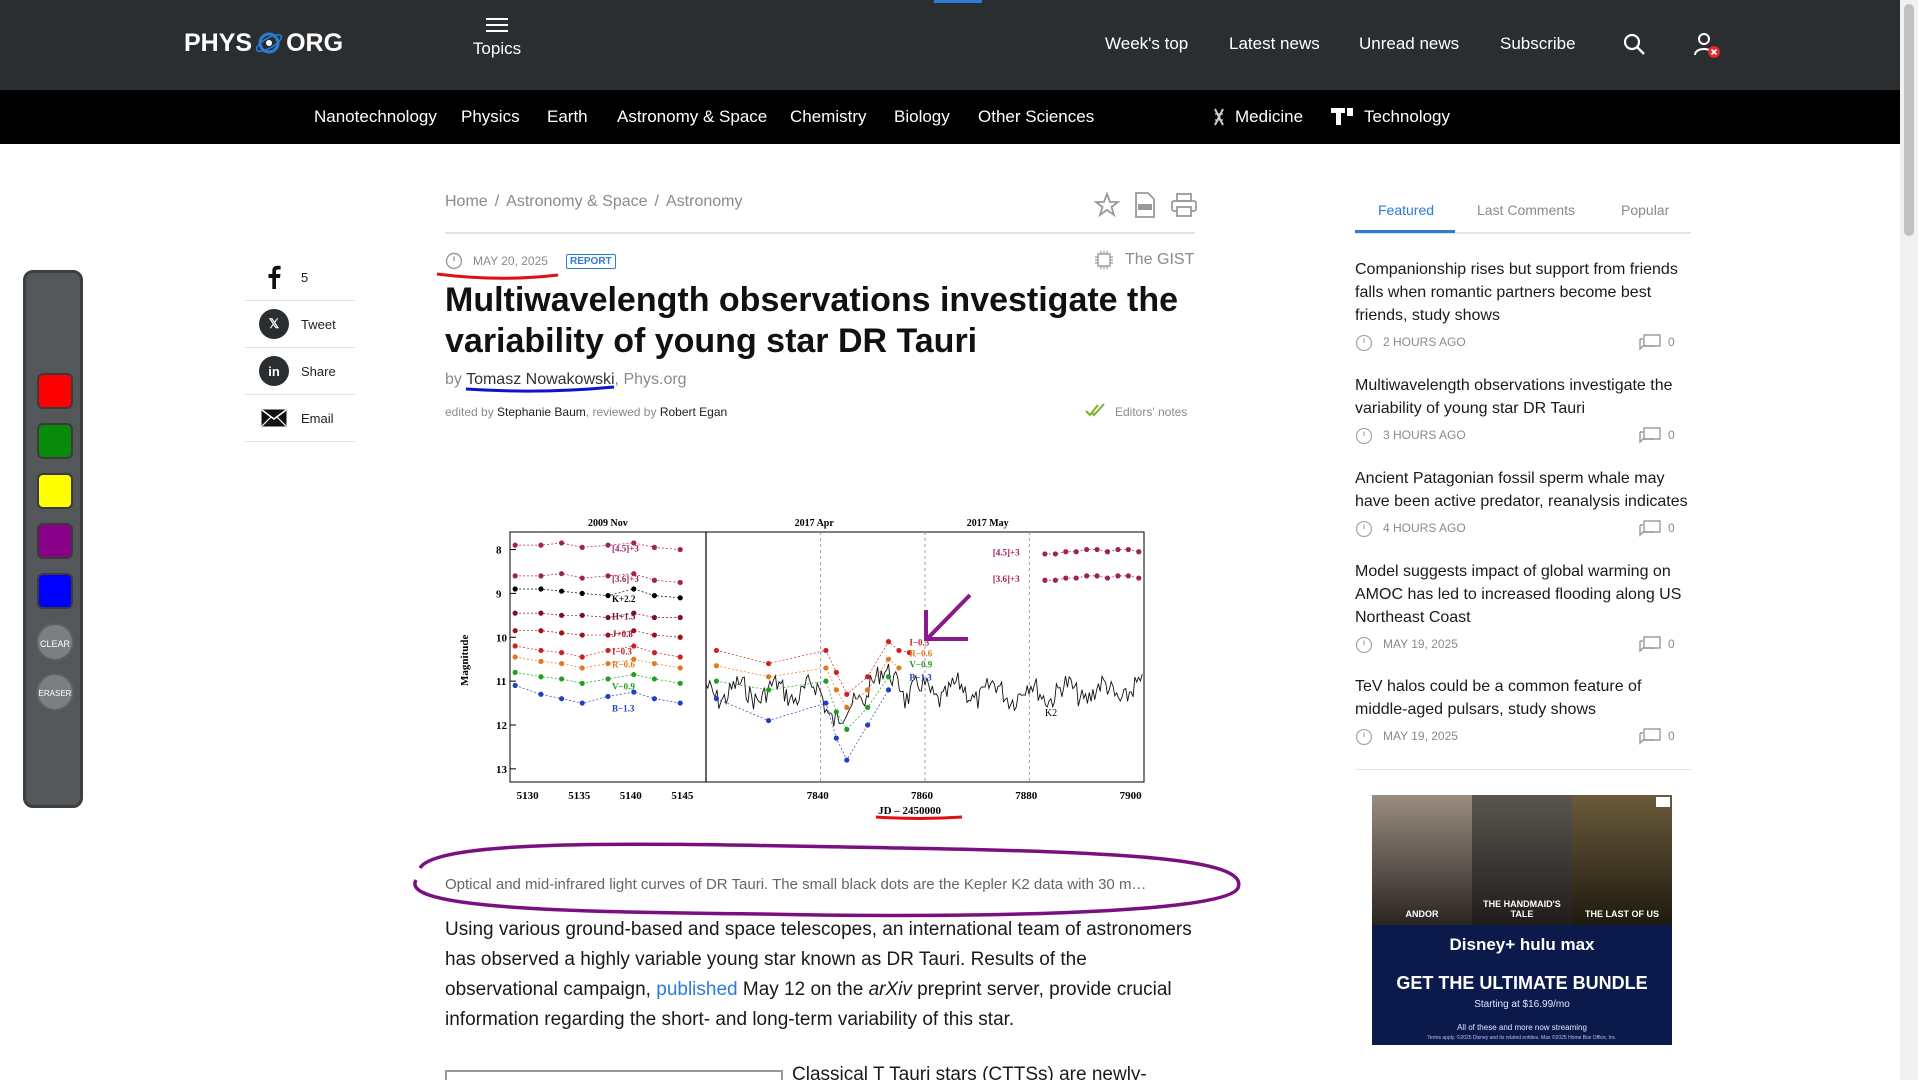  Describe the element at coordinates (1522, 983) in the screenshot. I see `ad-headline: GET THE ULTIMATE BUNDLE` at that location.